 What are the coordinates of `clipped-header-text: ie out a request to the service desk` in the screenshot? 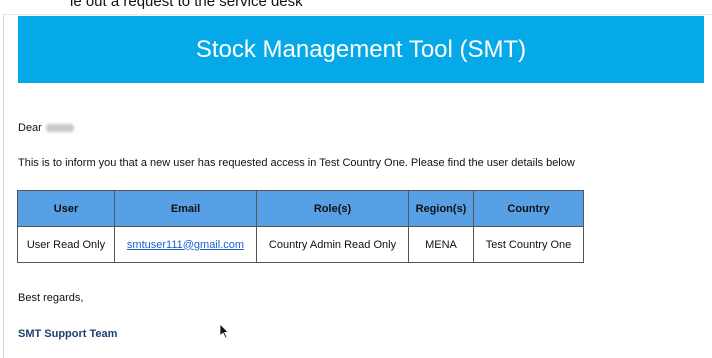 It's located at (186, 5).